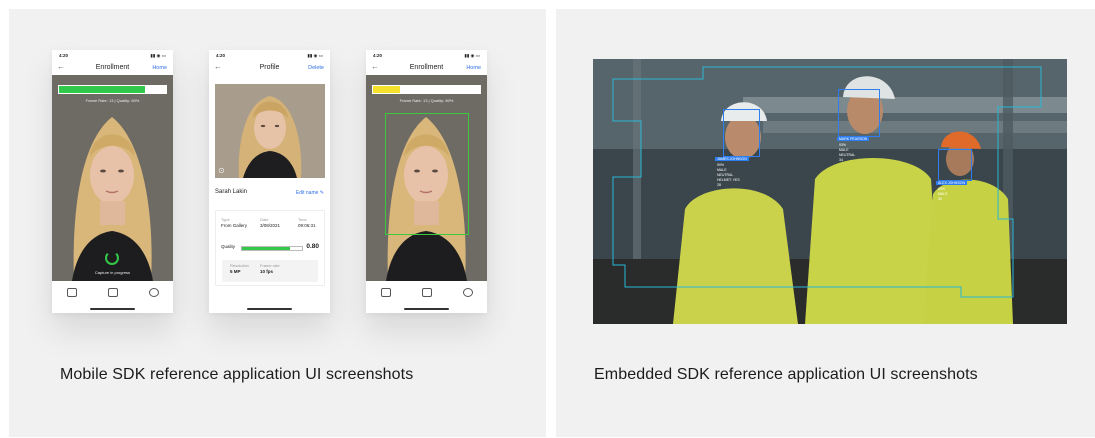 The width and height of the screenshot is (1095, 438). I want to click on delete-link: Delete, so click(316, 68).